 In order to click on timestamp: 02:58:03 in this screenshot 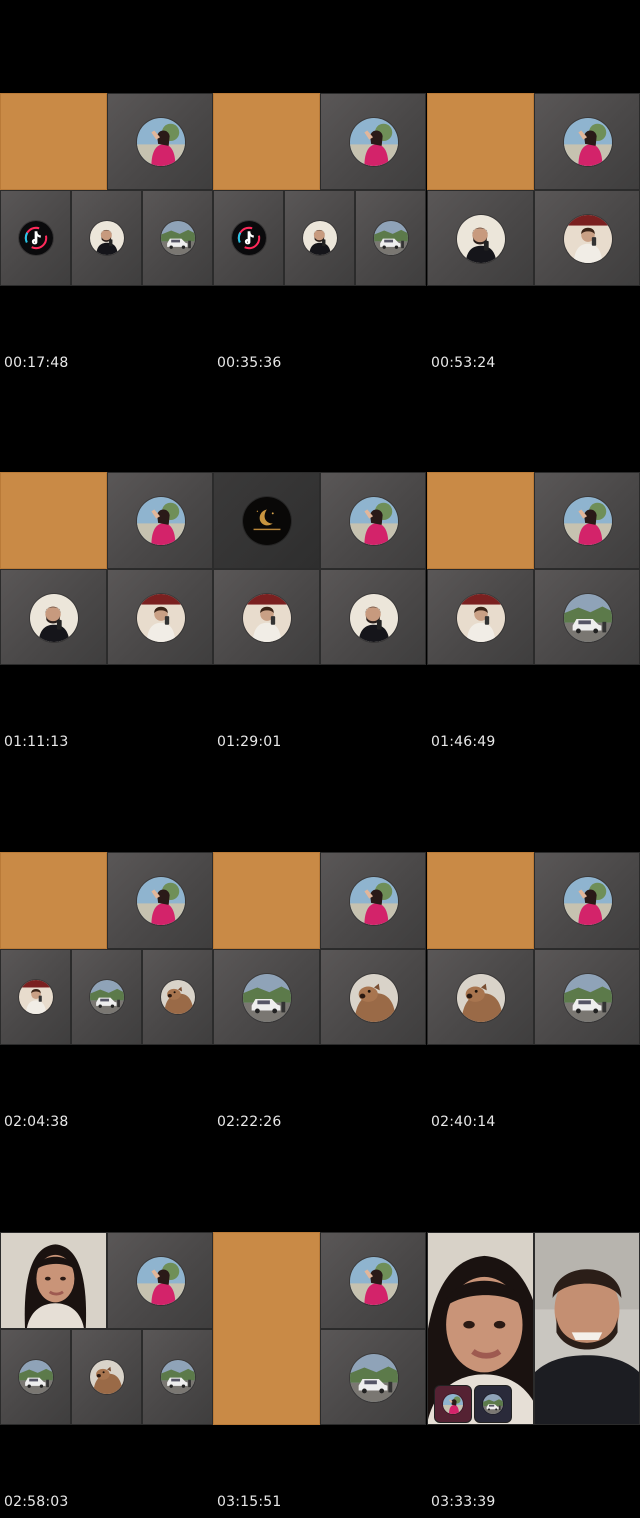, I will do `click(36, 1502)`.